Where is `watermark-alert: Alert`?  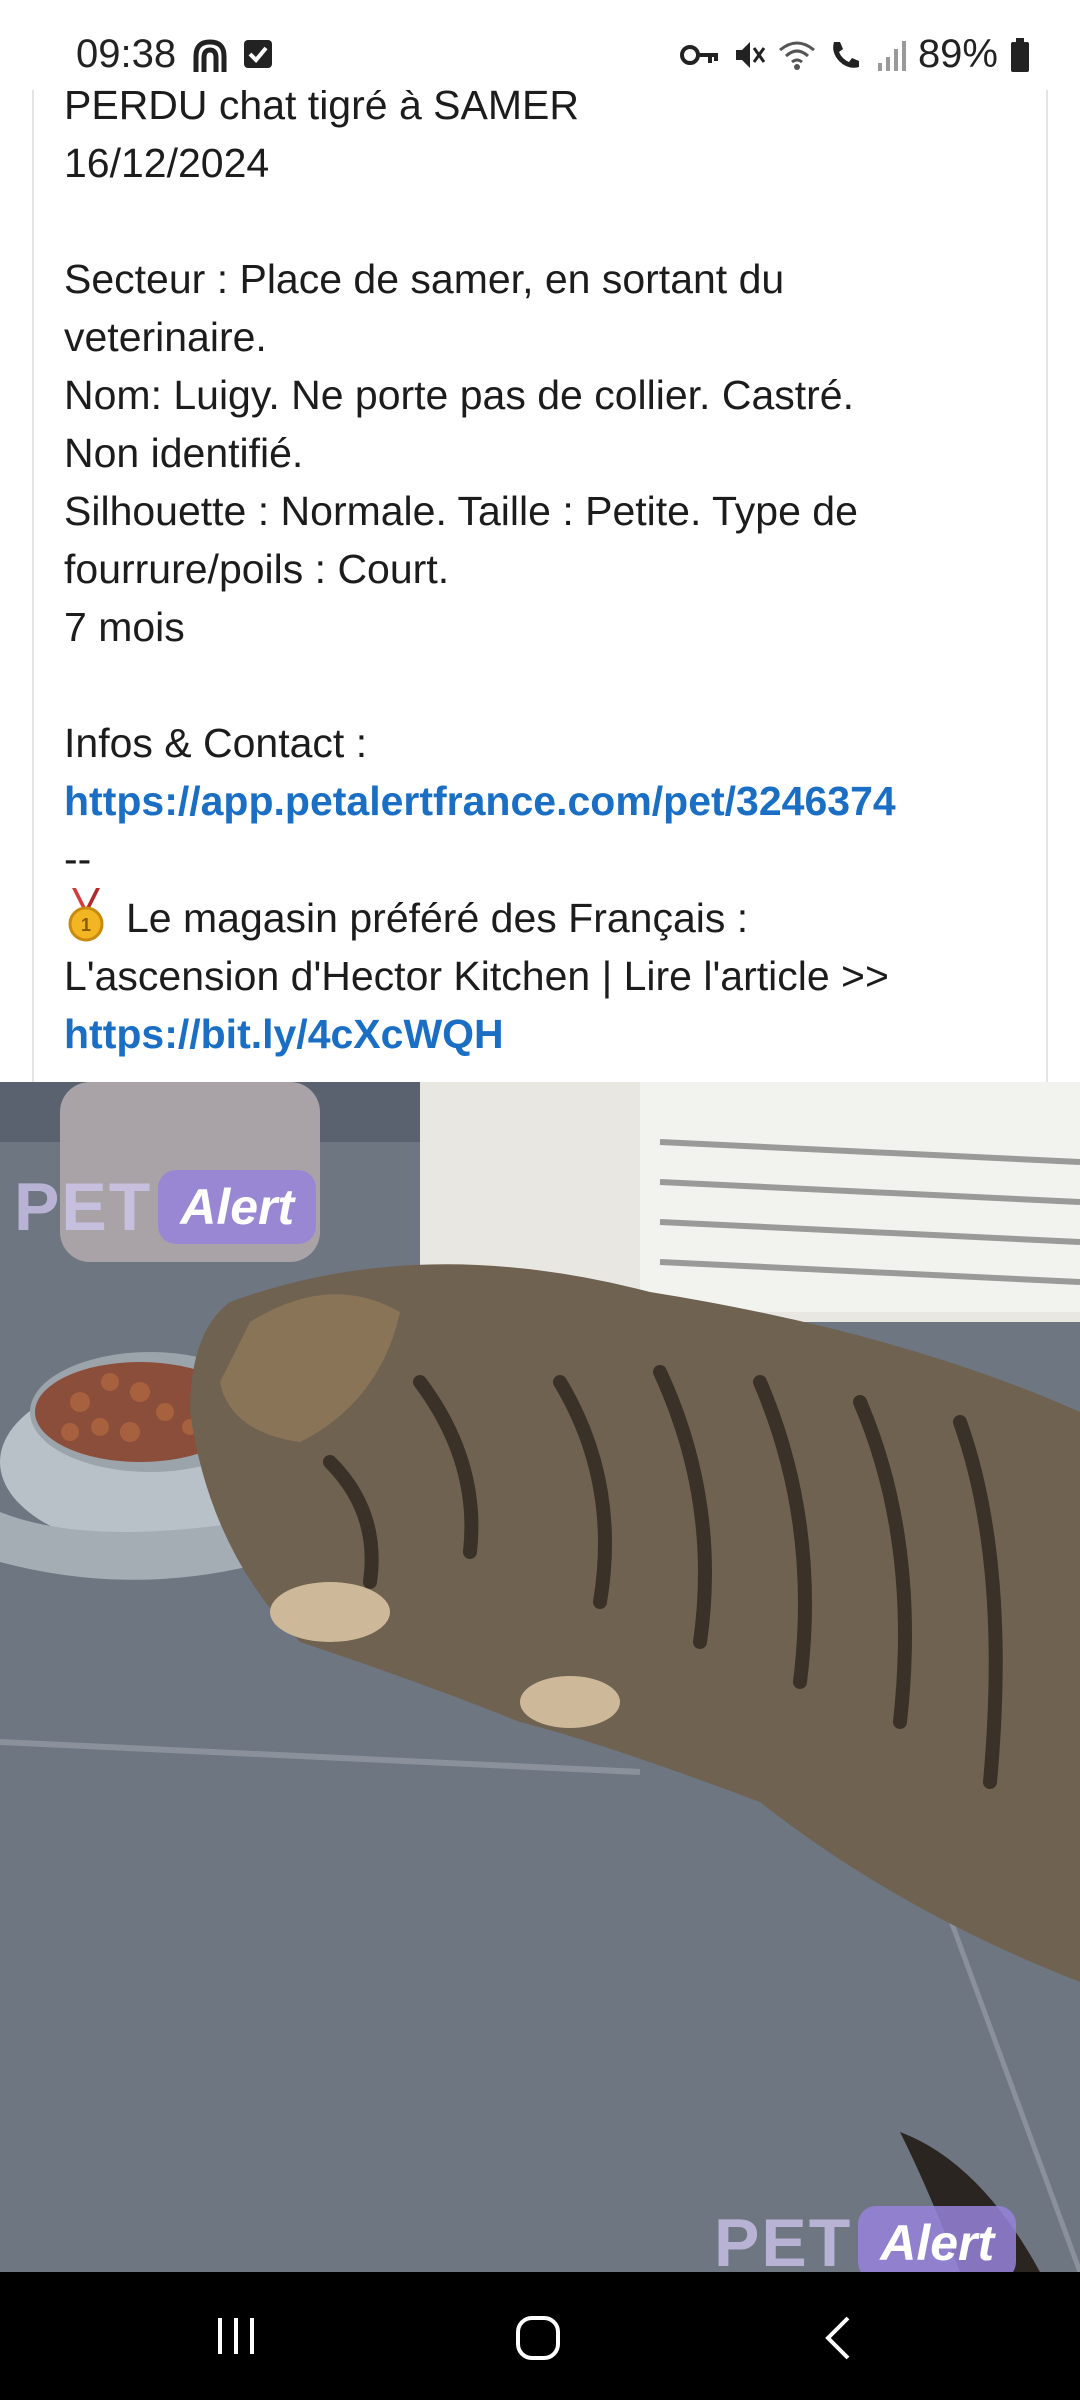
watermark-alert: Alert is located at coordinates (237, 1207).